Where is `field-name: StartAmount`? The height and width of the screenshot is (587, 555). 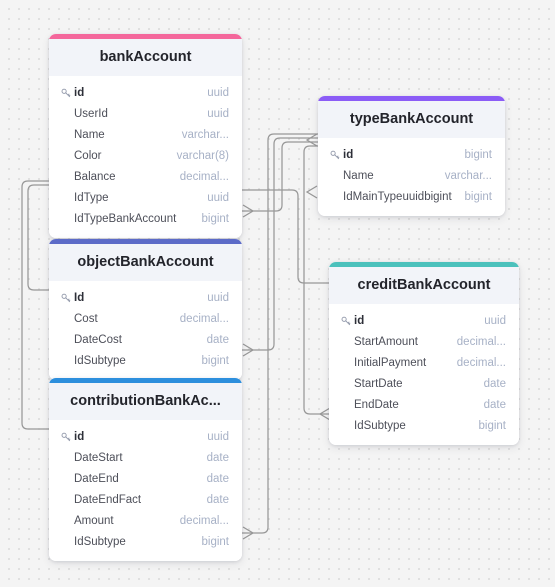
field-name: StartAmount is located at coordinates (386, 341).